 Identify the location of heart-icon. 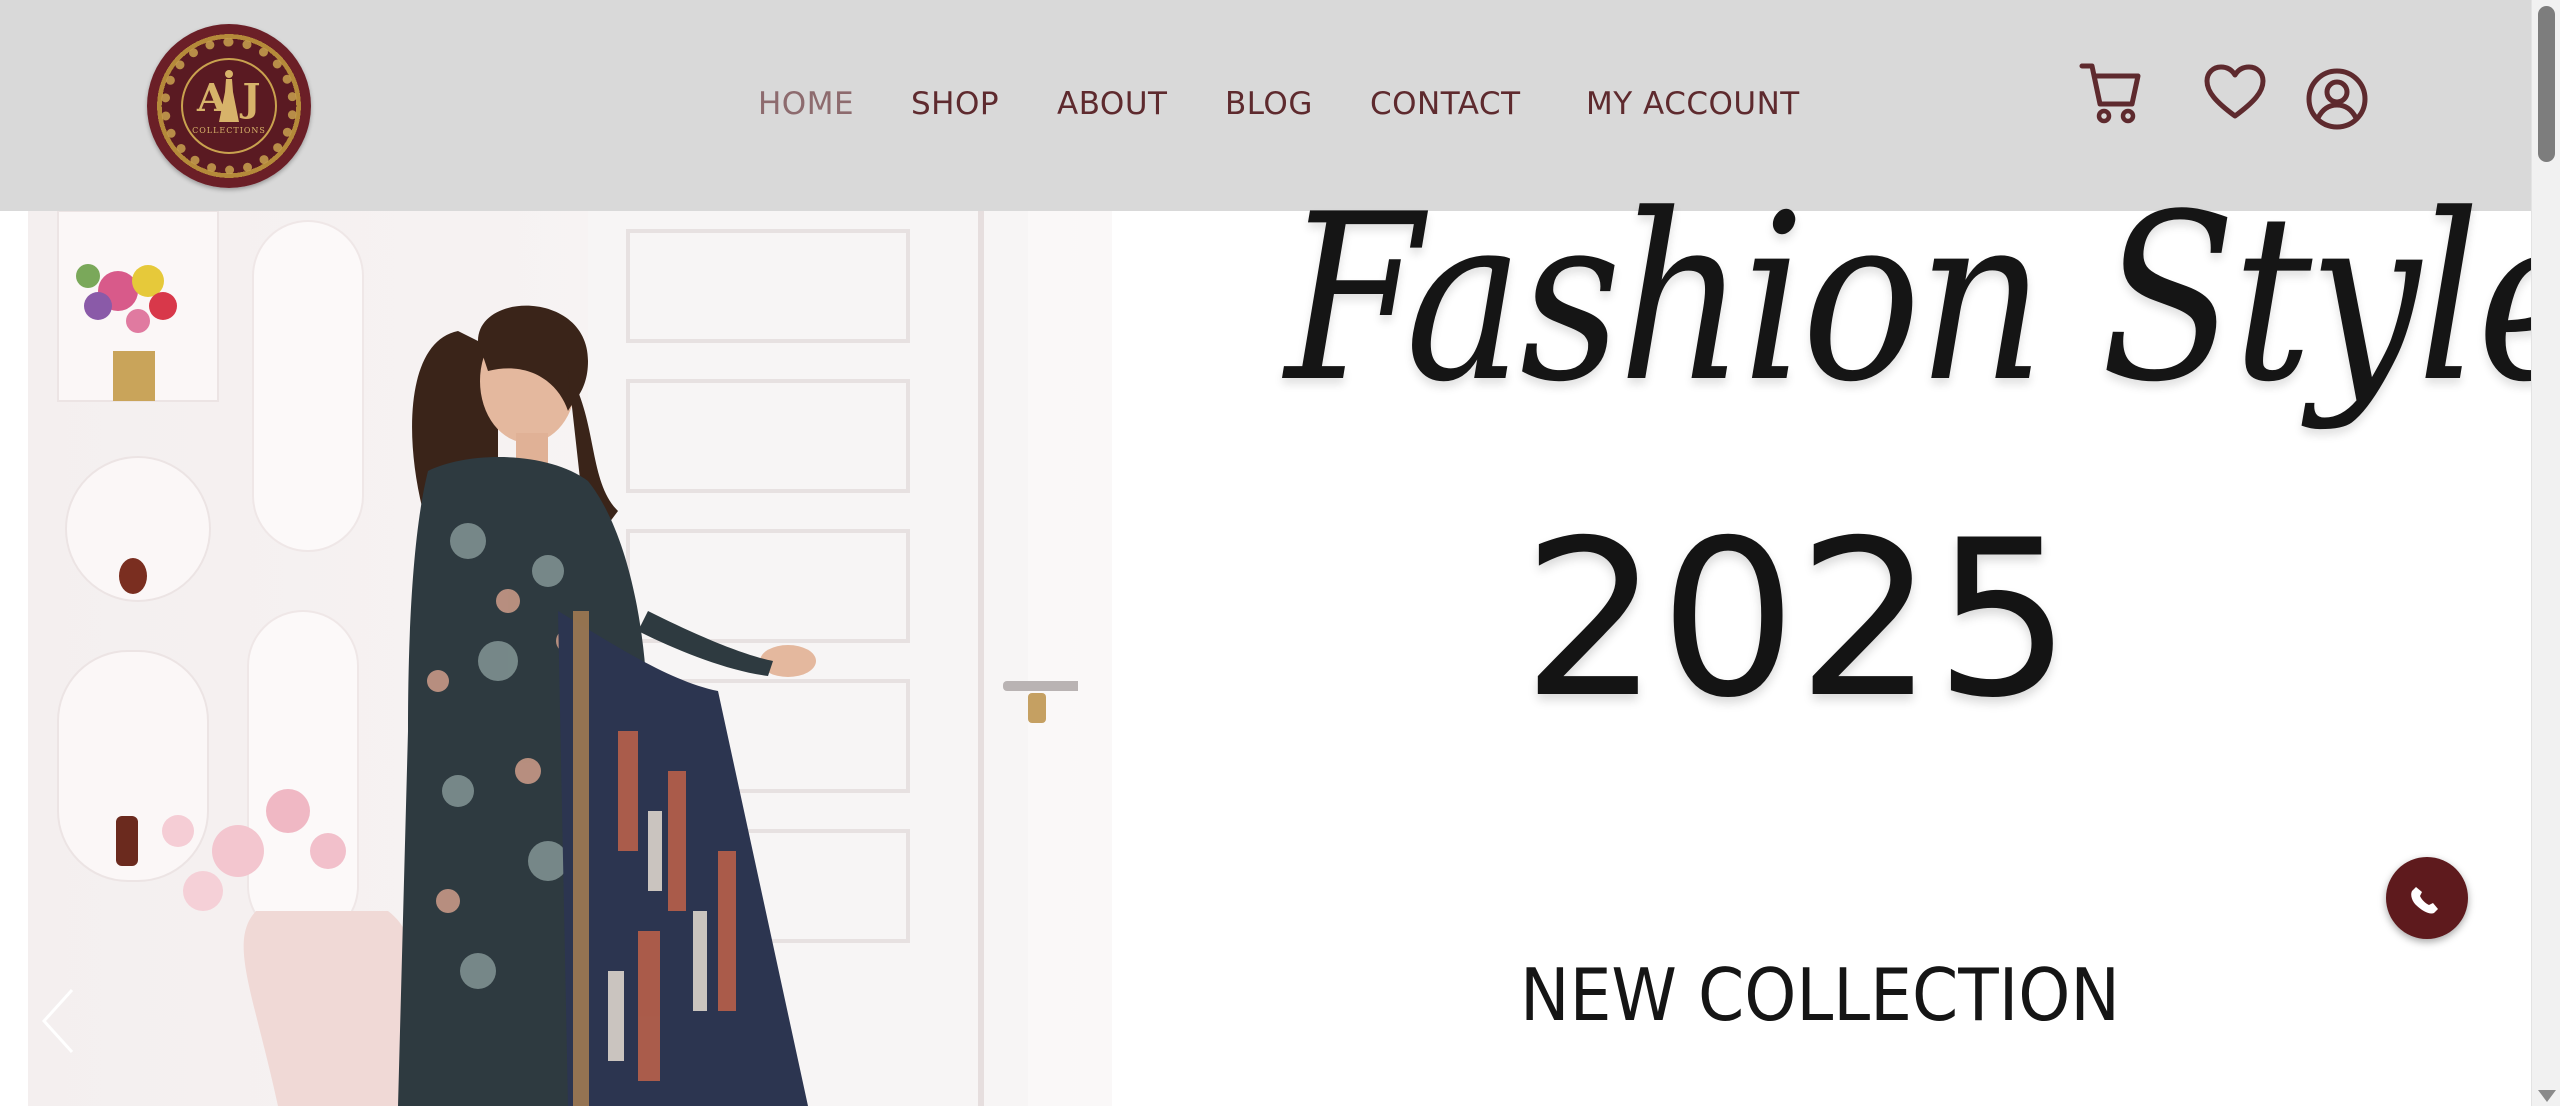
(2235, 91).